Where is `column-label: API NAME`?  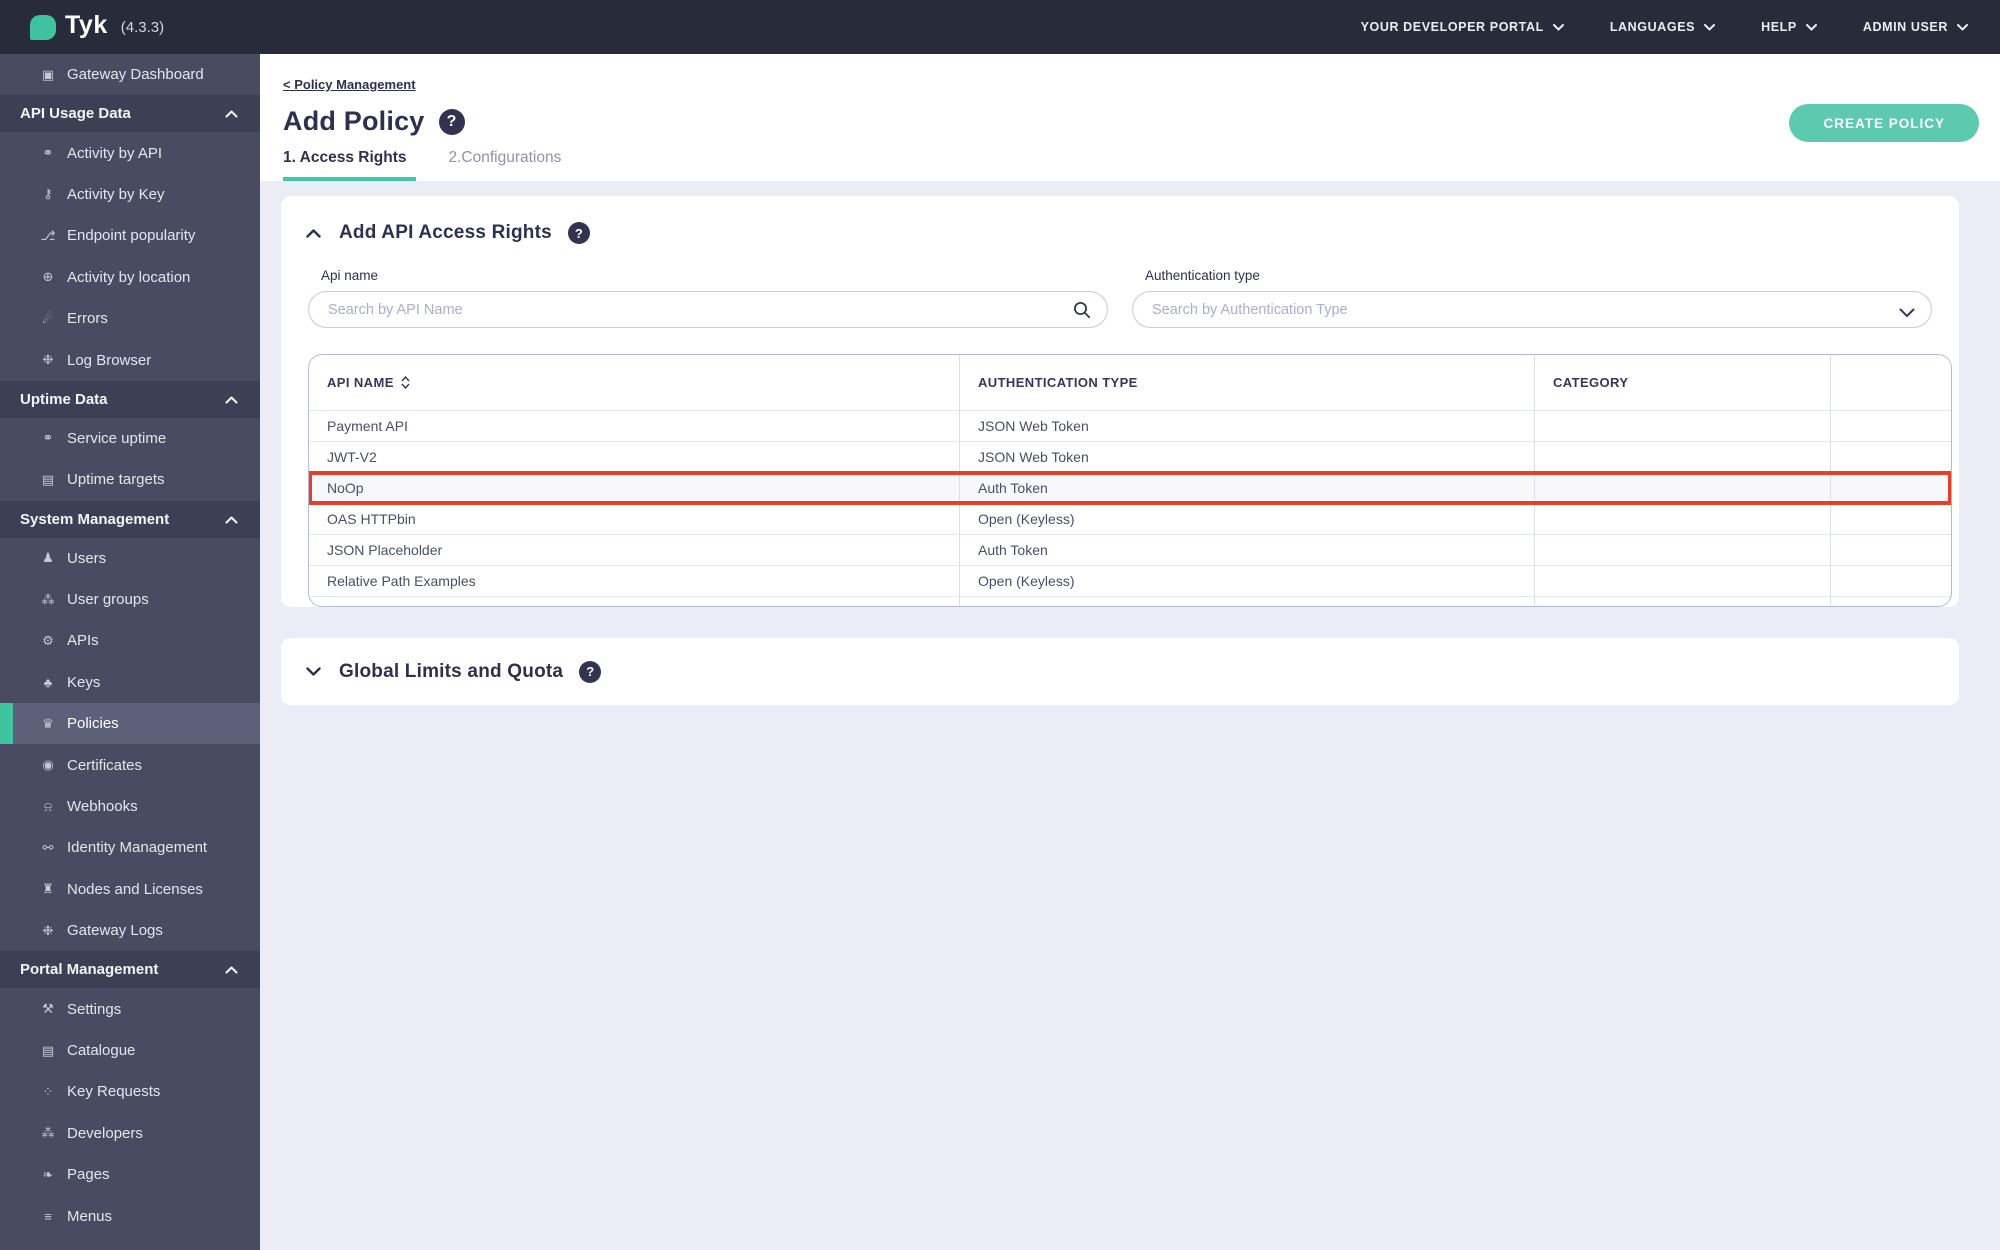
column-label: API NAME is located at coordinates (360, 382).